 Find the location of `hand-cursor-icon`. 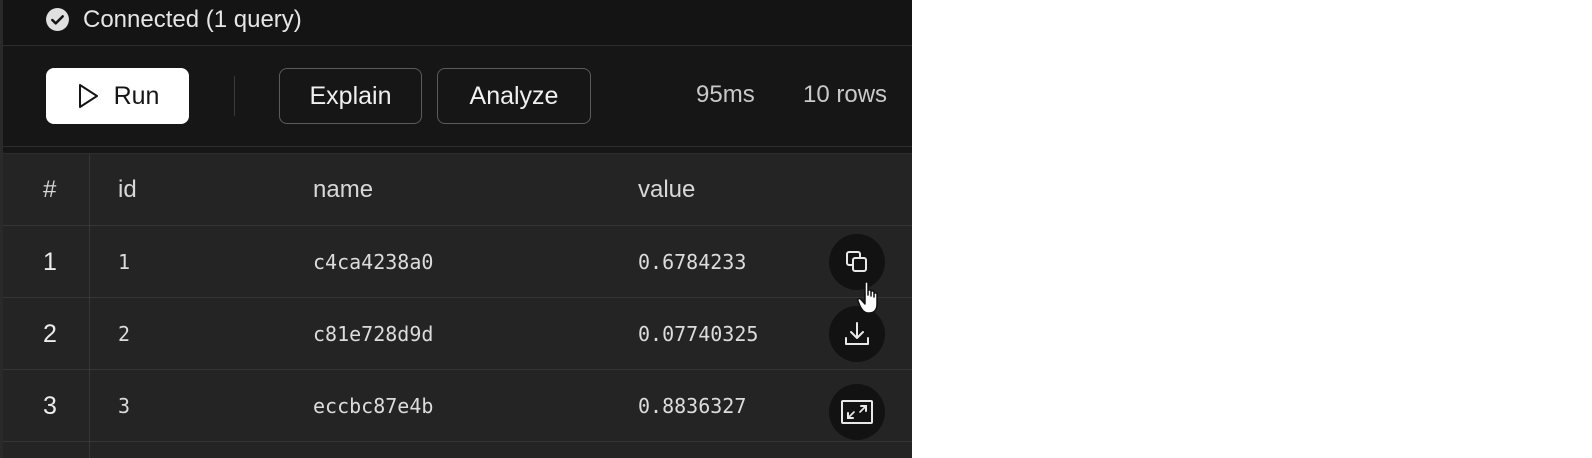

hand-cursor-icon is located at coordinates (867, 297).